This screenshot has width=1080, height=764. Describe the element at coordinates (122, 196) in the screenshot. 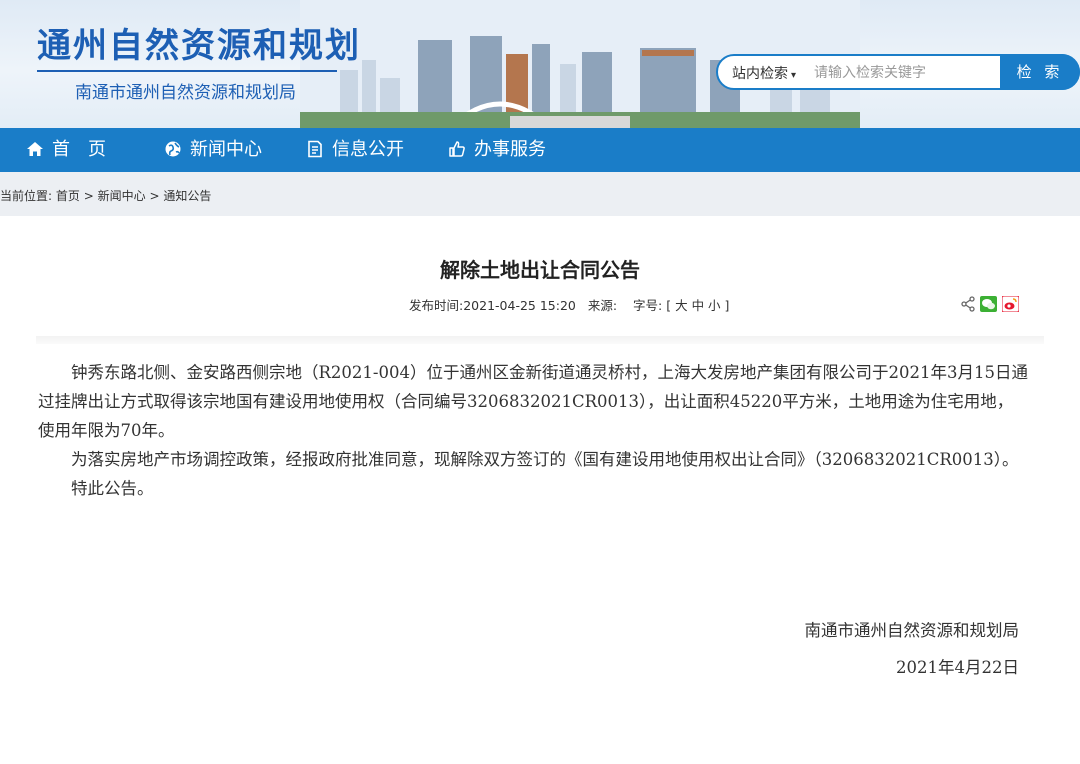

I see `breadcrumb-link-news: 新闻中心` at that location.